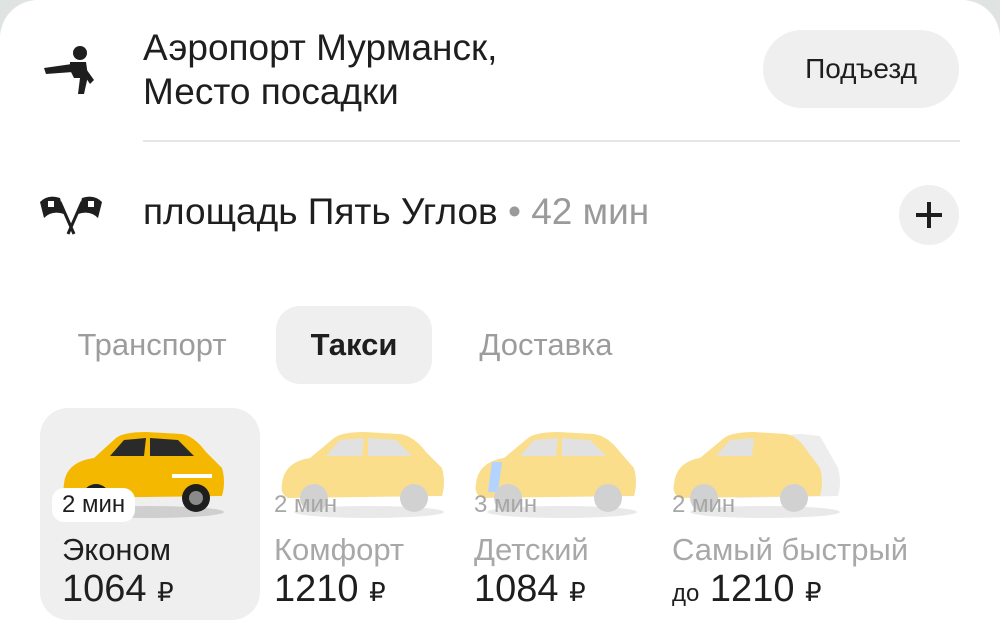  I want to click on tariff-card-fastest: 2 мин Самый быстрый до 1210 ₽, so click(806, 514).